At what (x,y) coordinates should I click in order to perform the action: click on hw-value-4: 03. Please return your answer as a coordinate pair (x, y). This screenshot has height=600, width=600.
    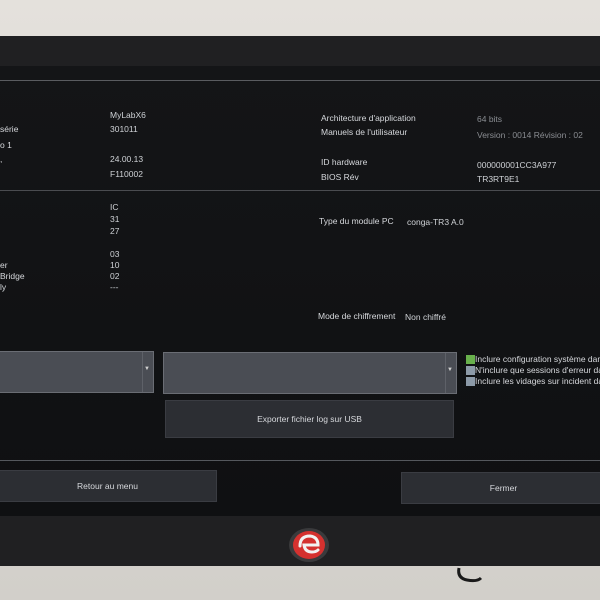
    Looking at the image, I should click on (115, 254).